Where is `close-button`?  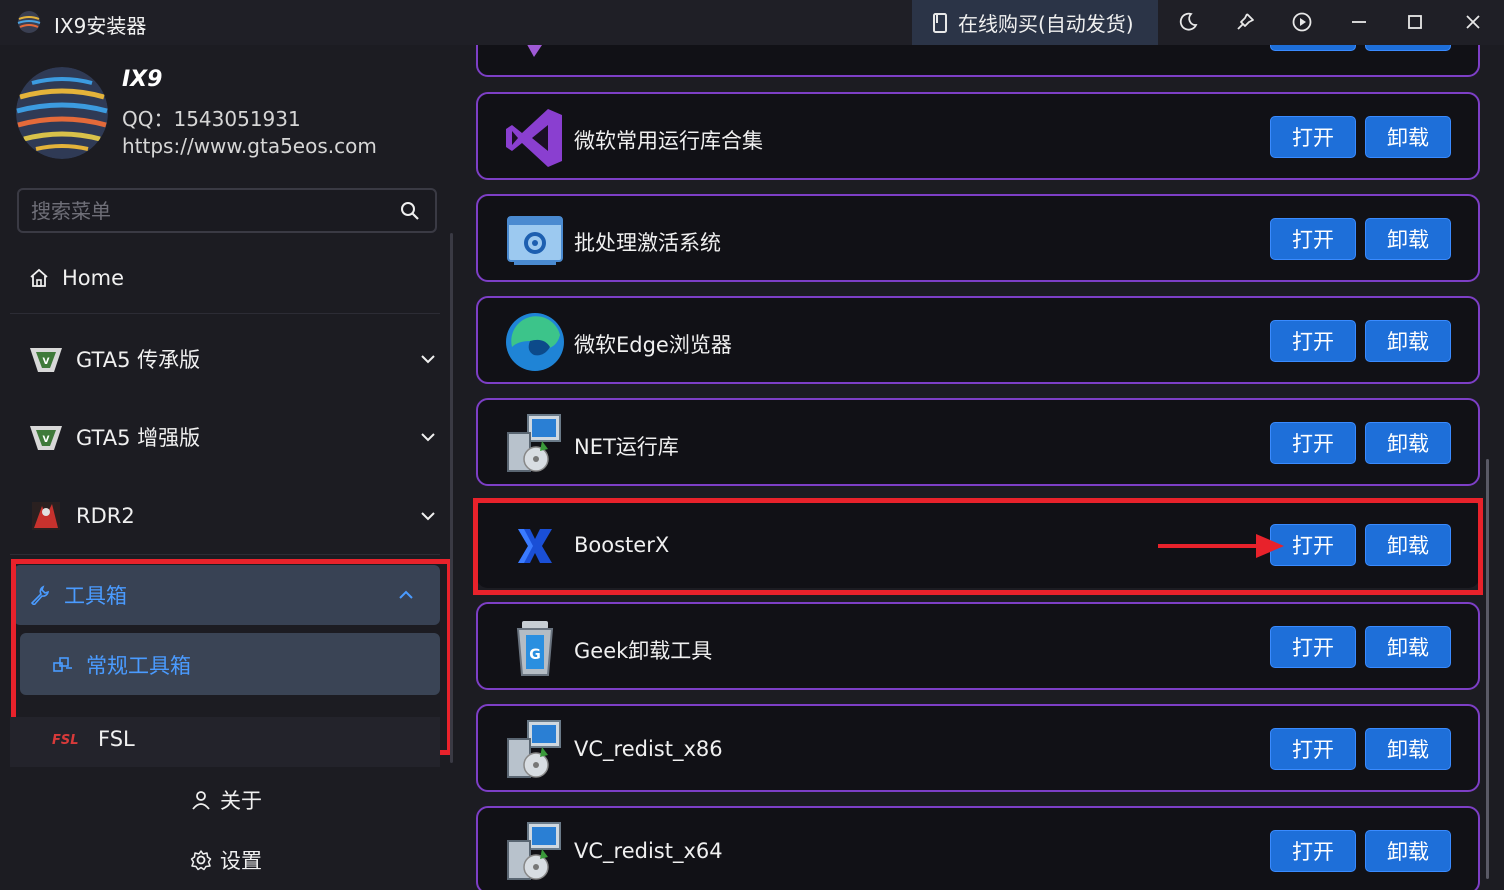 close-button is located at coordinates (1473, 22).